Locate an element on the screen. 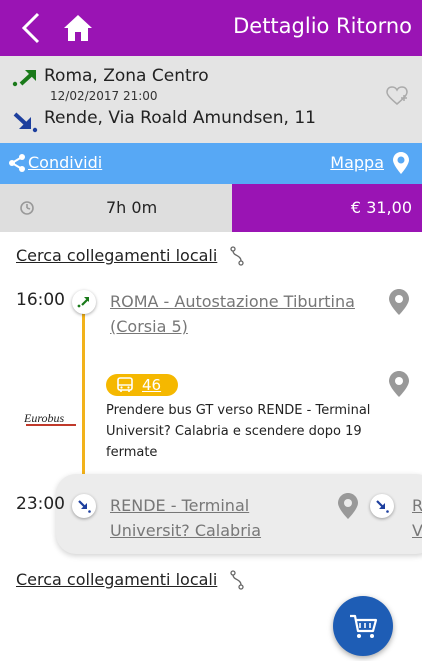 Image resolution: width=422 pixels, height=661 pixels. page-title: Dettaglio Ritorno is located at coordinates (322, 26).